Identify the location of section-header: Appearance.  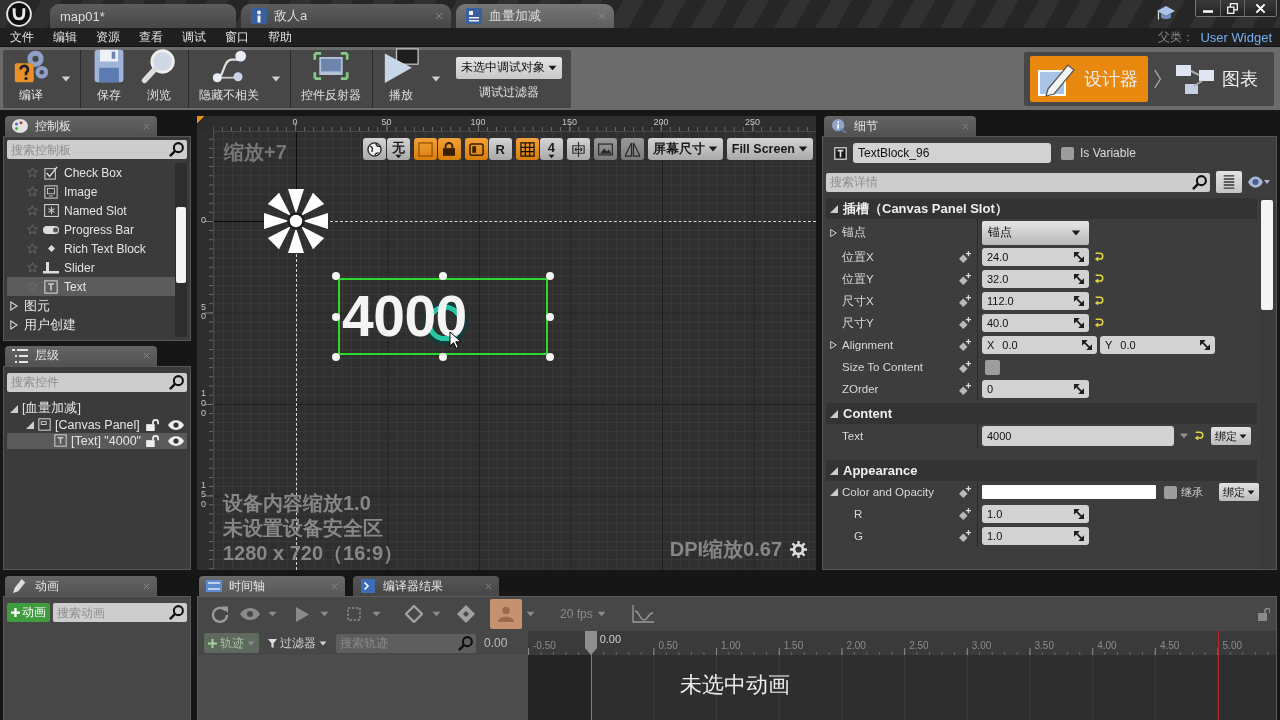
(1041, 470).